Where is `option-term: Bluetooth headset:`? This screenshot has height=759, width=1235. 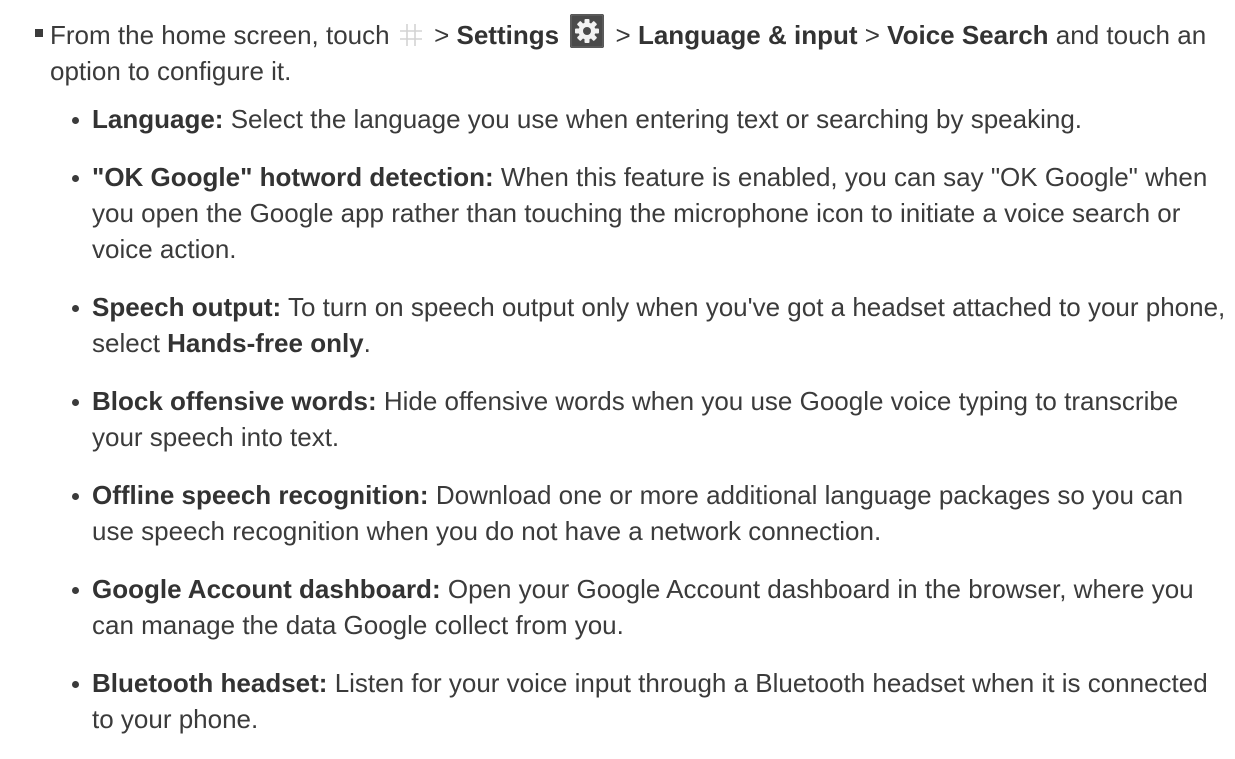
option-term: Bluetooth headset: is located at coordinates (210, 683).